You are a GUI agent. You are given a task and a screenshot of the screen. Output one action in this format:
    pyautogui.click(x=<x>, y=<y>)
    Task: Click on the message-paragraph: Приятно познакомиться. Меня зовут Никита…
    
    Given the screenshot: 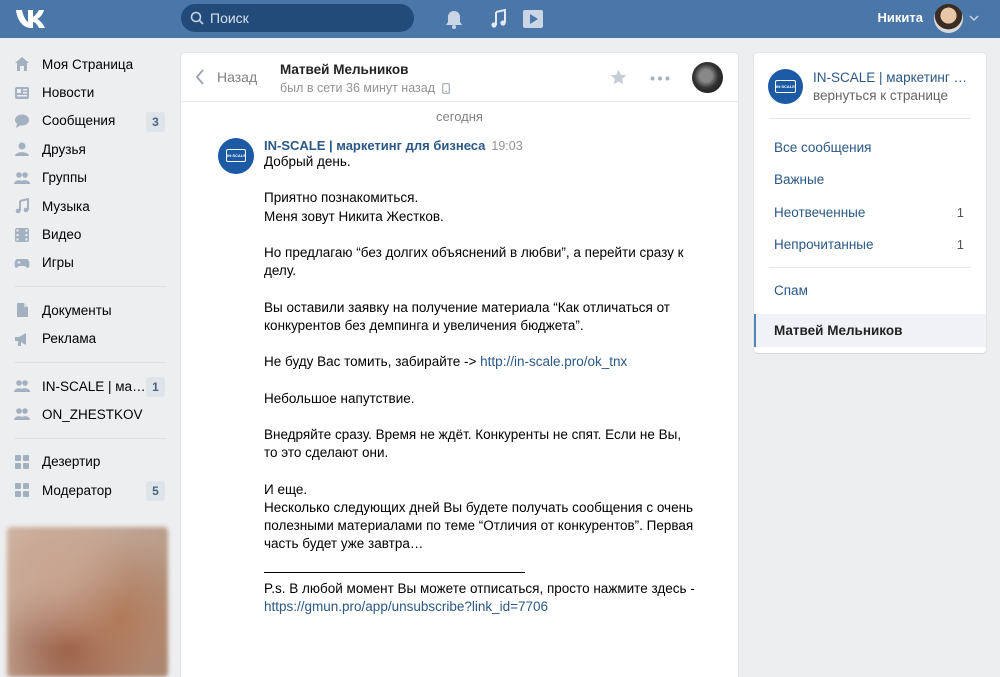 What is the action you would take?
    pyautogui.click(x=481, y=207)
    